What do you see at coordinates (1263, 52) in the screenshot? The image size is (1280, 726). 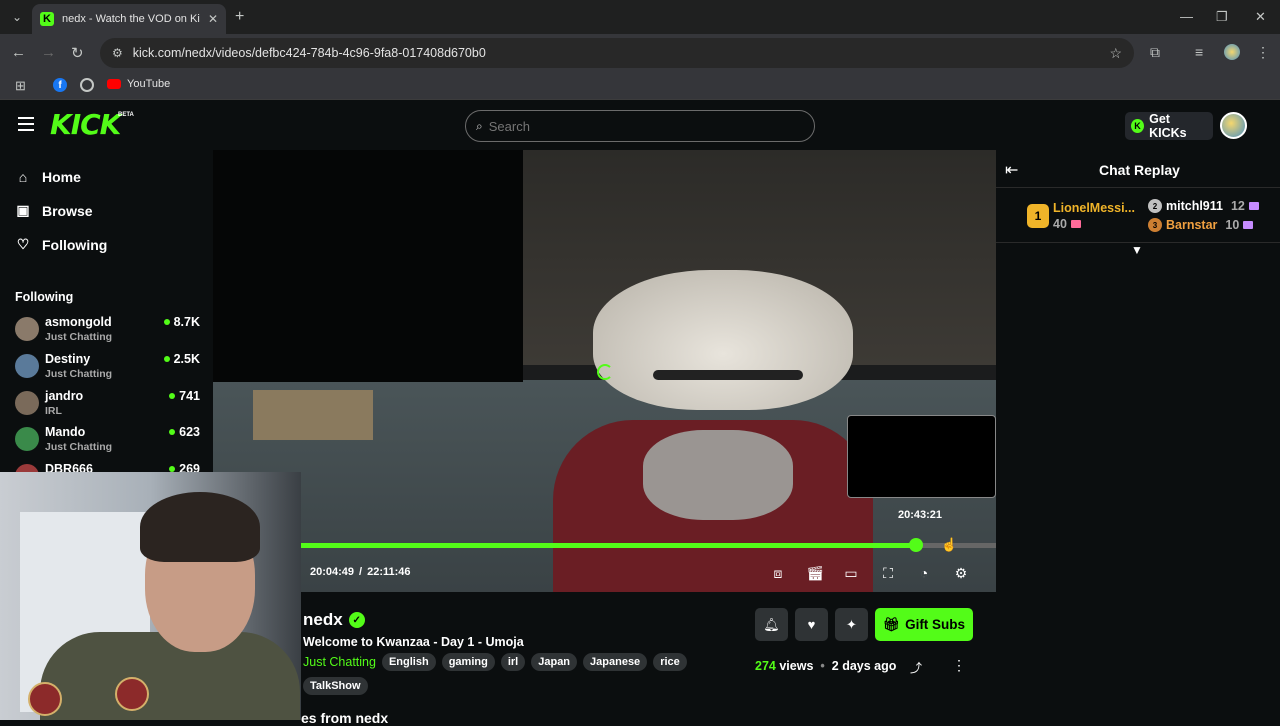 I see `browser-menu-icon: ⋮` at bounding box center [1263, 52].